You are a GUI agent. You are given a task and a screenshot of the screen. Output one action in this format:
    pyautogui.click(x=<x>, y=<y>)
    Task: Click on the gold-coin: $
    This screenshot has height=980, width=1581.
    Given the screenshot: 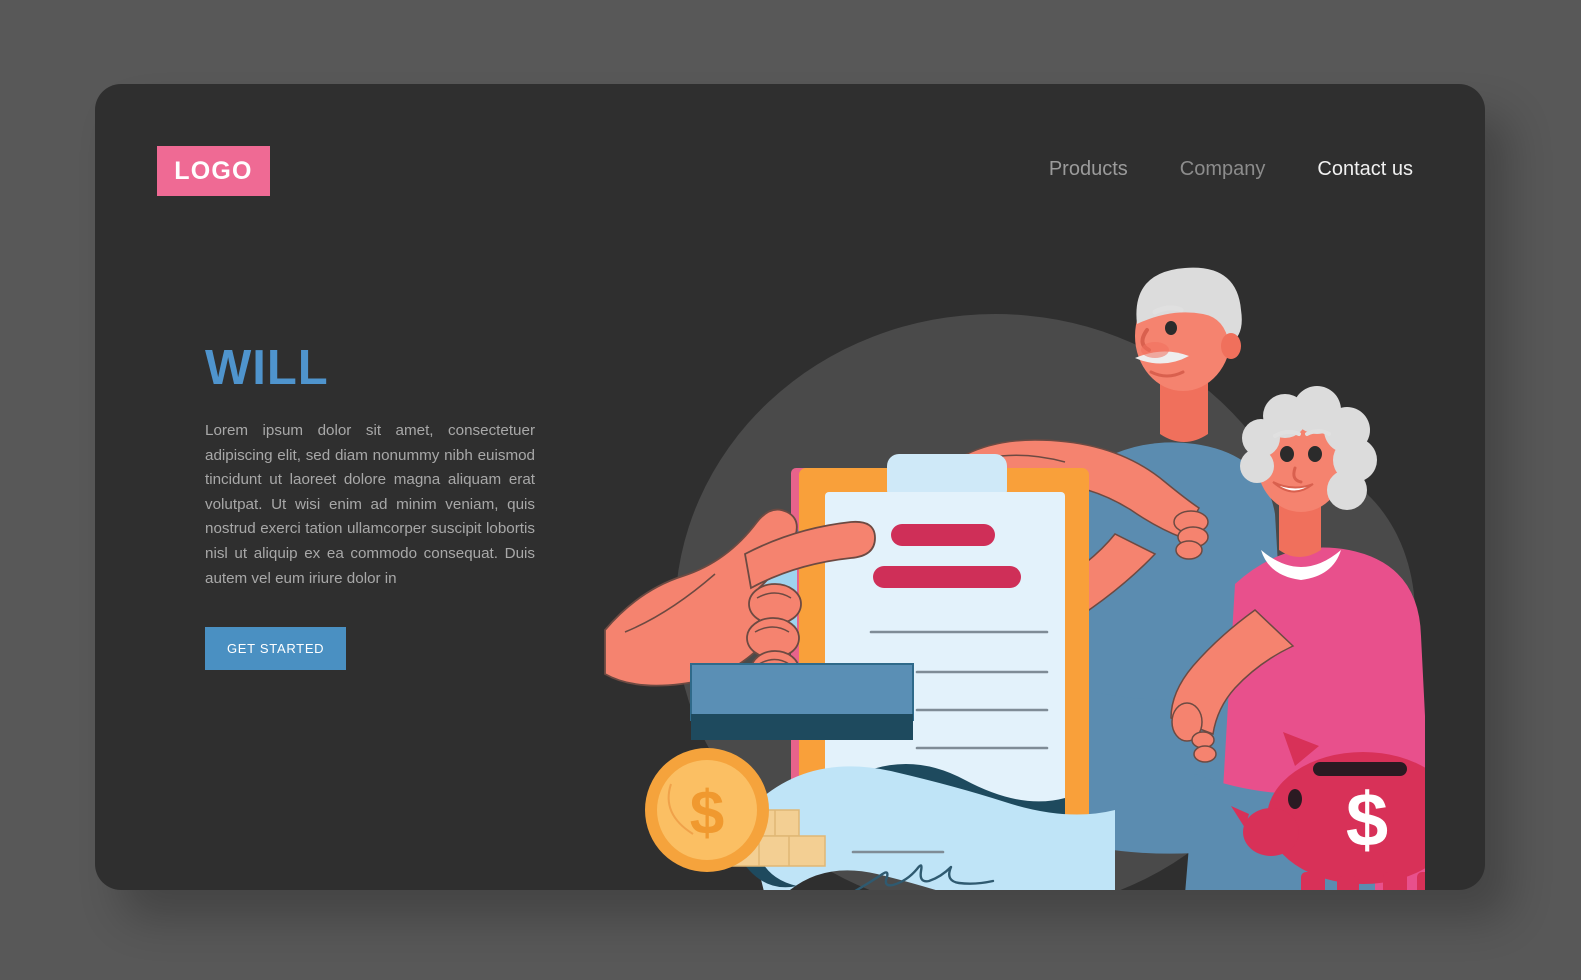 What is the action you would take?
    pyautogui.click(x=707, y=810)
    